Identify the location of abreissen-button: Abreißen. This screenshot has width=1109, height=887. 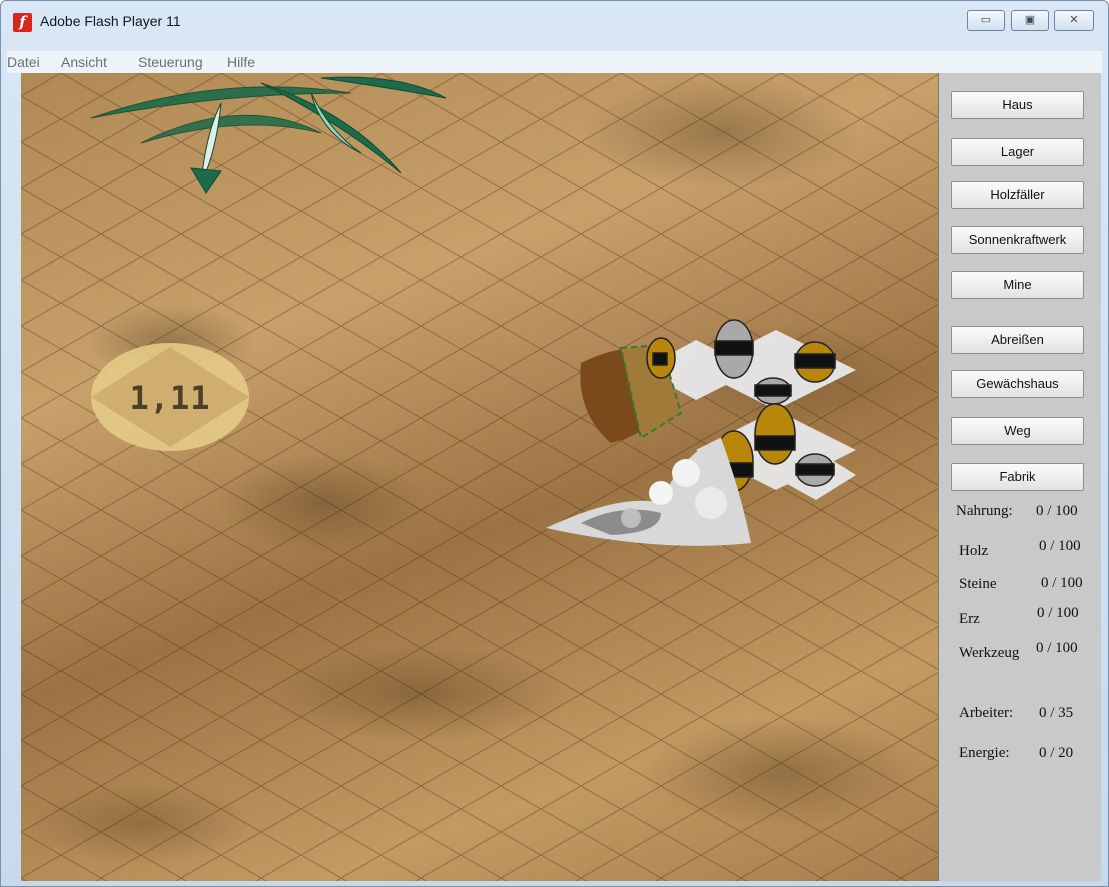
(1017, 340).